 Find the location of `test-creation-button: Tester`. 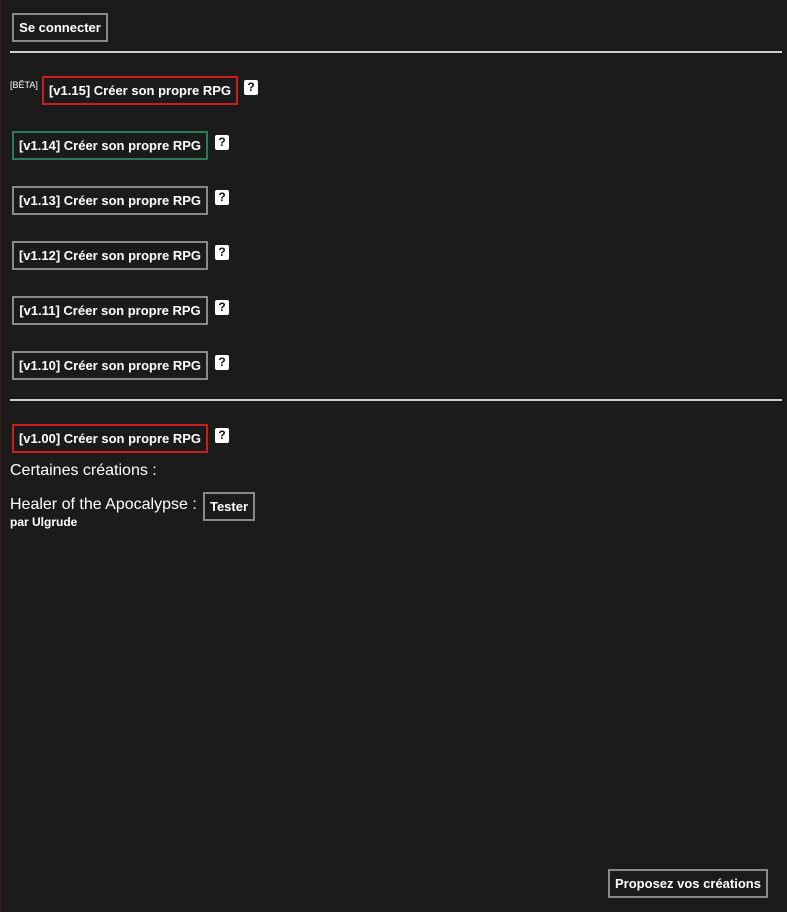

test-creation-button: Tester is located at coordinates (229, 506).